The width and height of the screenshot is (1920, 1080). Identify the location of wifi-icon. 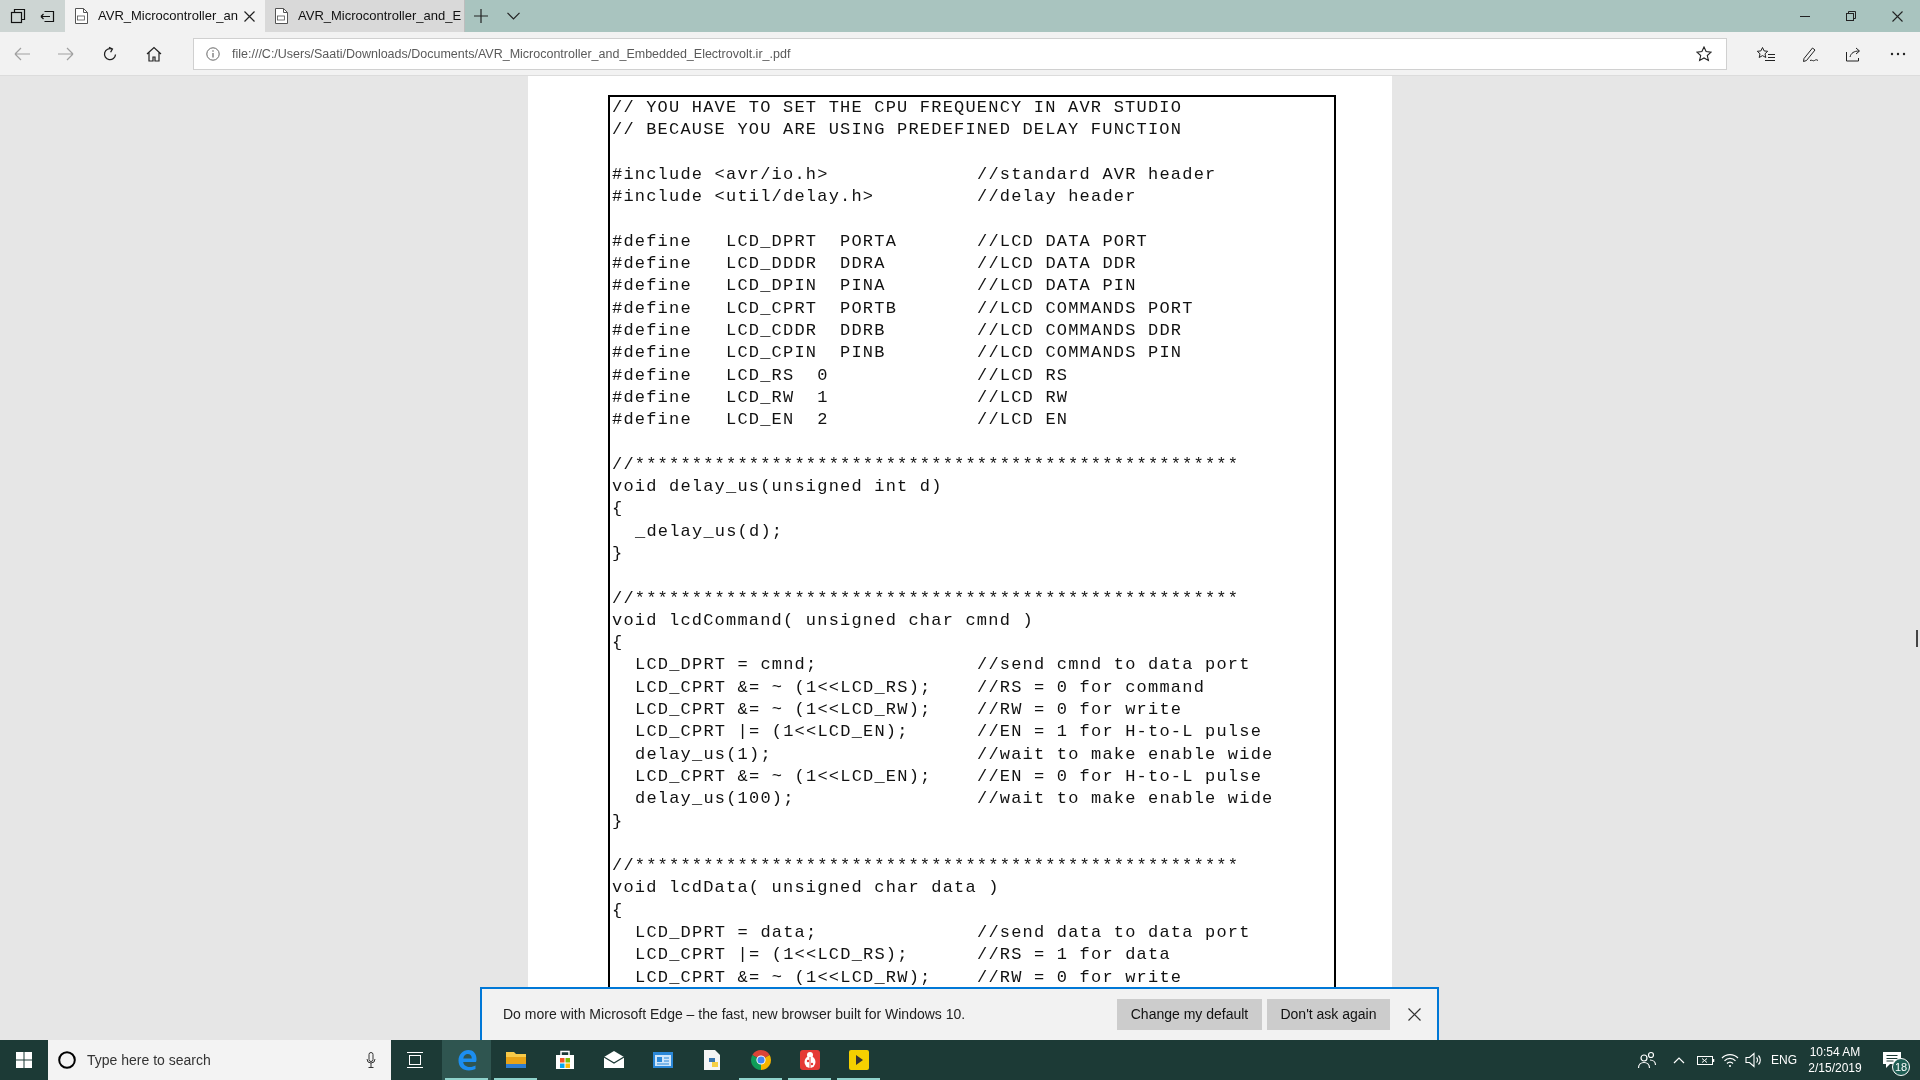
(1730, 1060).